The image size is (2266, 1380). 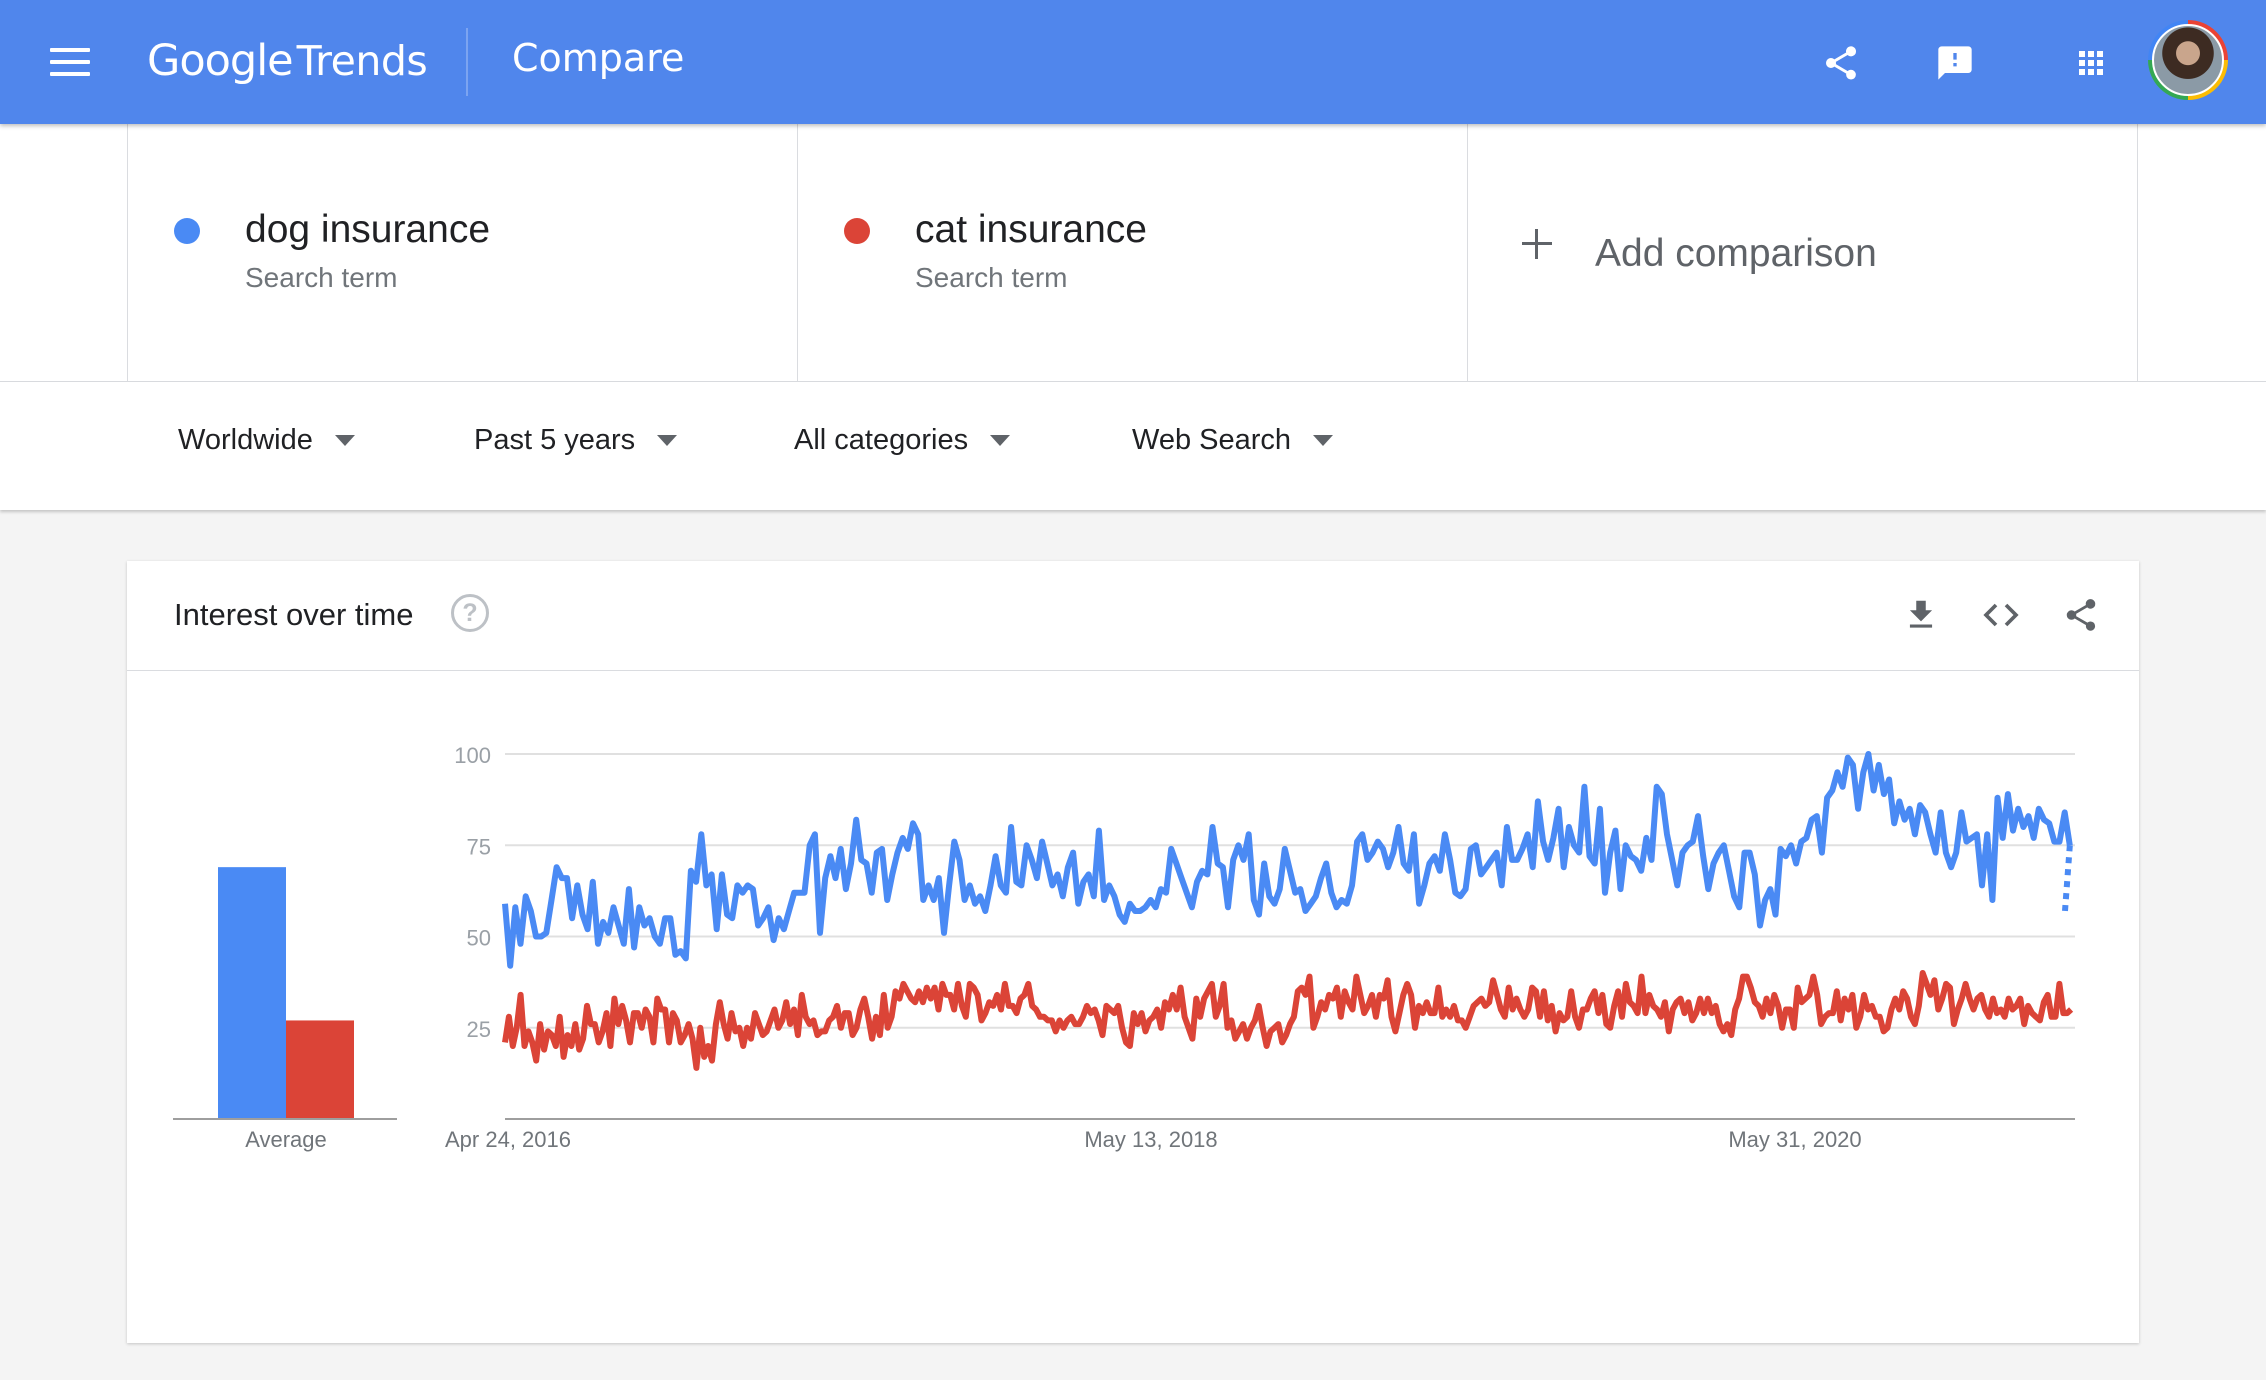 I want to click on add-comparison-button: Add comparison, so click(x=1802, y=253).